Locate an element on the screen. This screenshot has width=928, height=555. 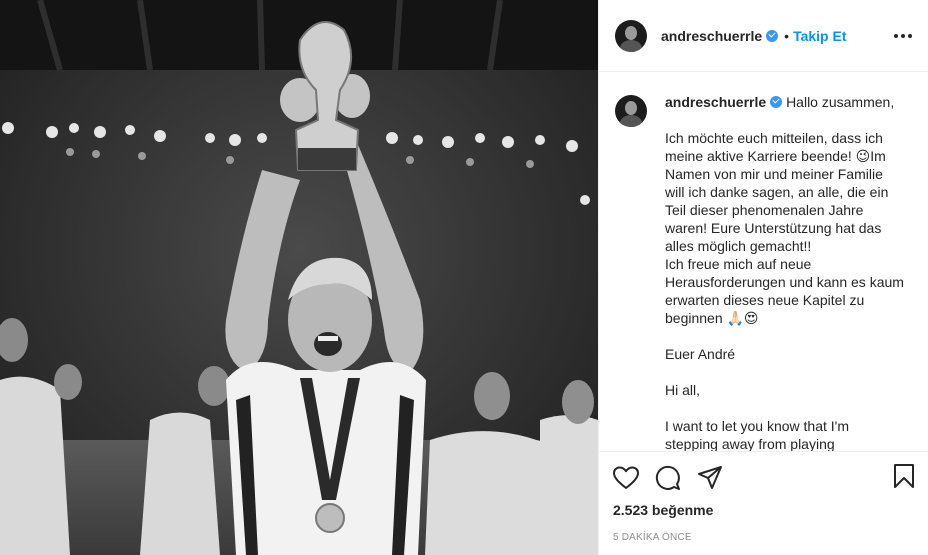
bookmark-icon is located at coordinates (904, 476).